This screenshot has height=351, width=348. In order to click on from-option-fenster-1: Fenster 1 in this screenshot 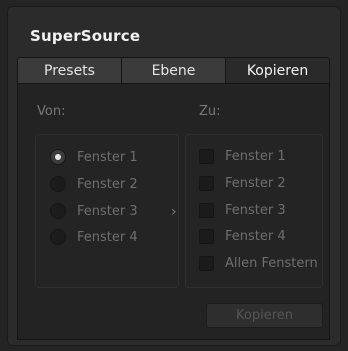, I will do `click(94, 157)`.